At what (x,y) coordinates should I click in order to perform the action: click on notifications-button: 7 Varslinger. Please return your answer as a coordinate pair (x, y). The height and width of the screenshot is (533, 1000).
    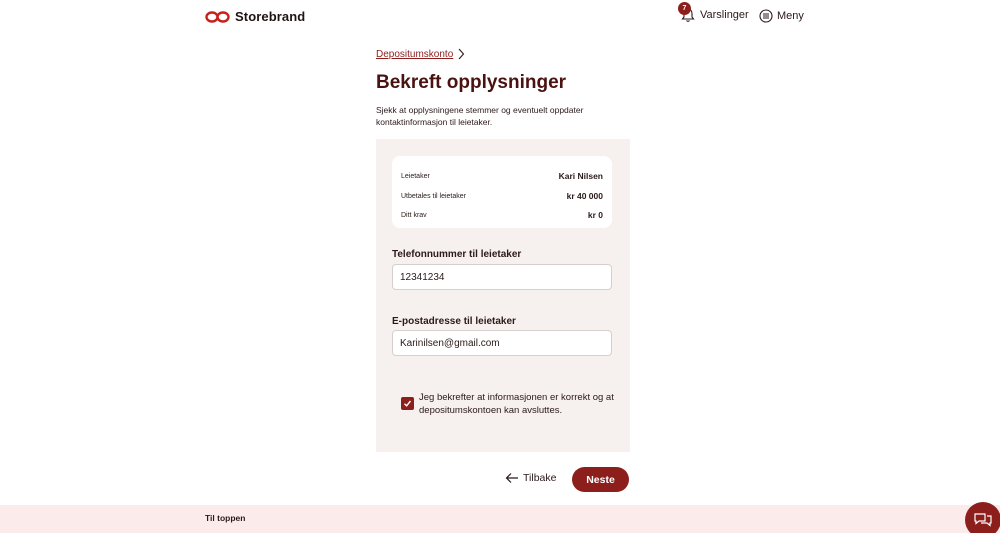
    Looking at the image, I should click on (713, 12).